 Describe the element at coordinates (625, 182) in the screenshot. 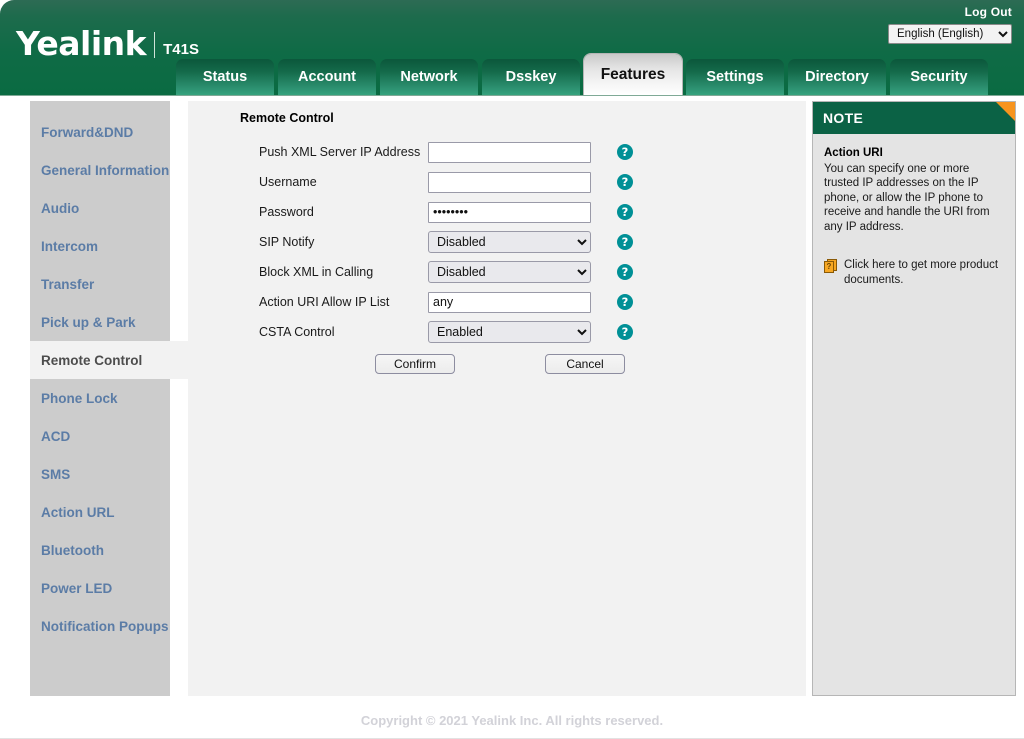

I see `help-icon-username: ?` at that location.